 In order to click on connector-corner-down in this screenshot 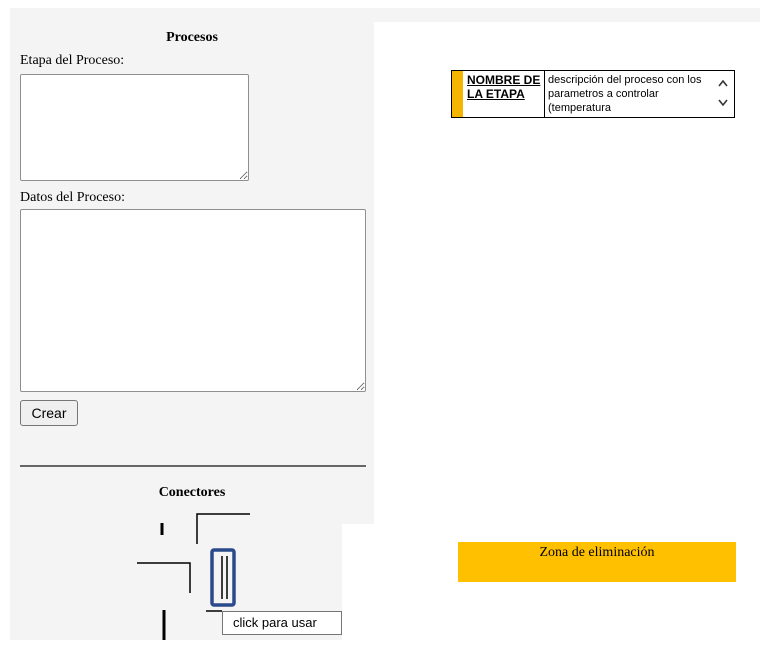, I will do `click(164, 577)`.